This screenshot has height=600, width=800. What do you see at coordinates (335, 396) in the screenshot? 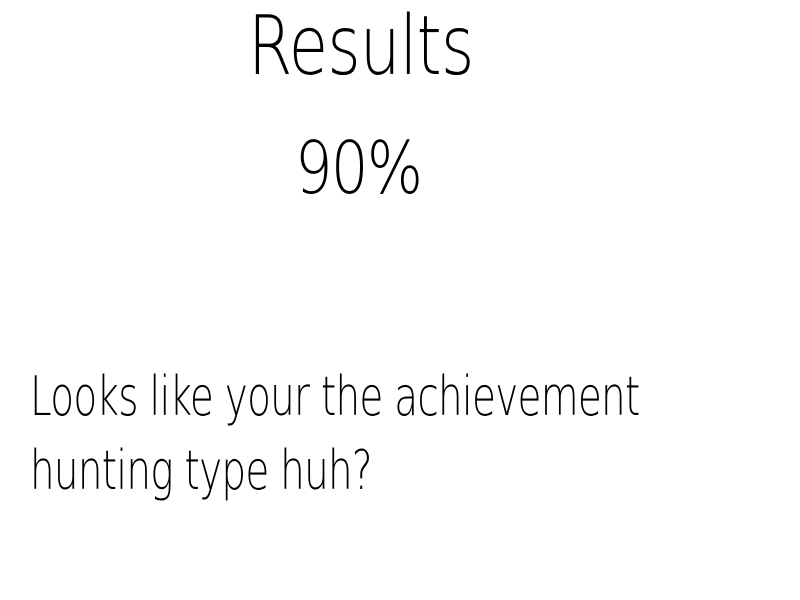
I see `results-message-line-1: Looks like your the achievement` at bounding box center [335, 396].